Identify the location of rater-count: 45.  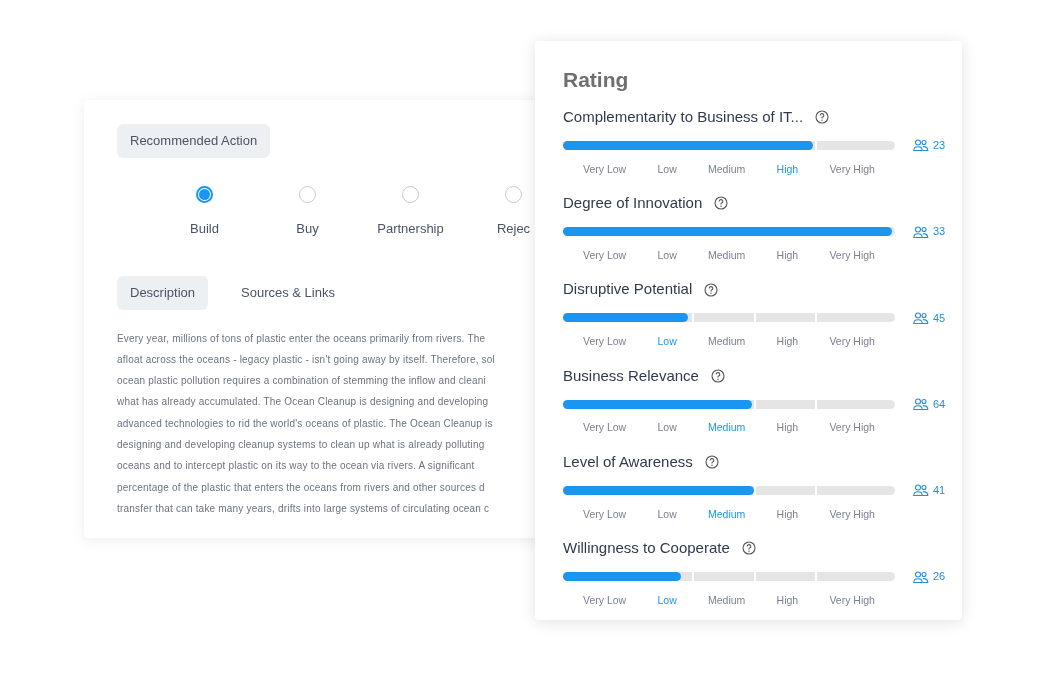
(939, 318).